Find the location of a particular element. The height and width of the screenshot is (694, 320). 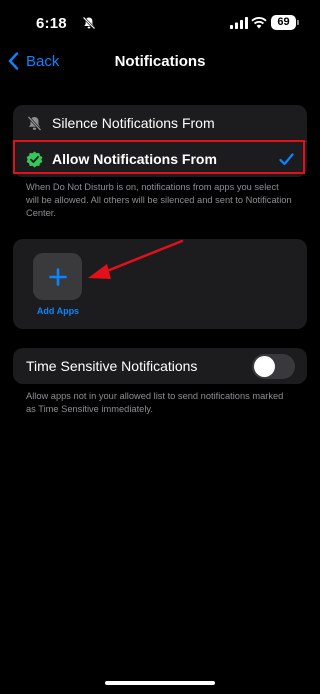

time-sensitive-toggle is located at coordinates (273, 366).